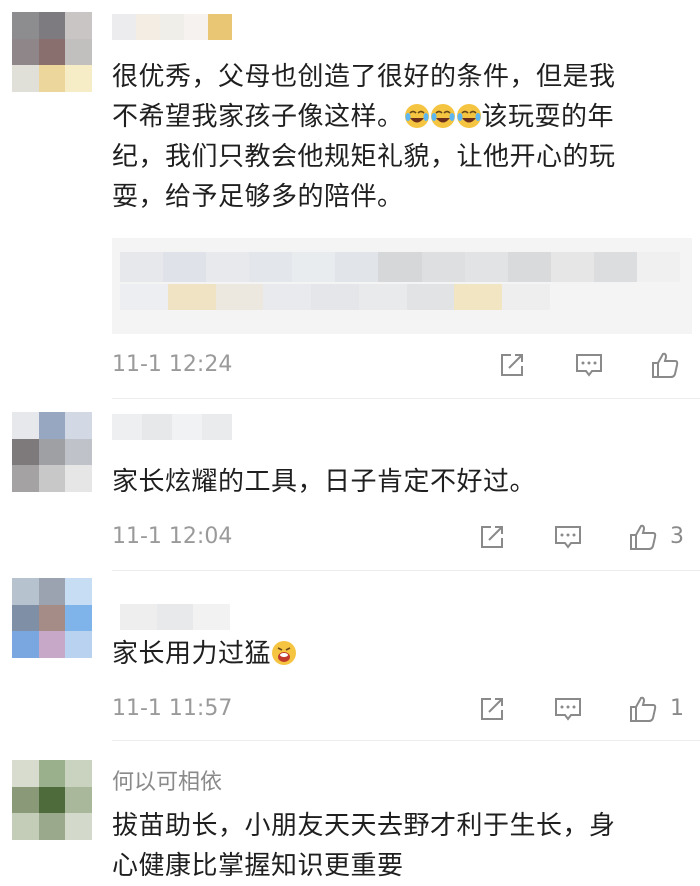 The width and height of the screenshot is (700, 886). What do you see at coordinates (402, 654) in the screenshot?
I see `comment-text: 家长用力过猛` at bounding box center [402, 654].